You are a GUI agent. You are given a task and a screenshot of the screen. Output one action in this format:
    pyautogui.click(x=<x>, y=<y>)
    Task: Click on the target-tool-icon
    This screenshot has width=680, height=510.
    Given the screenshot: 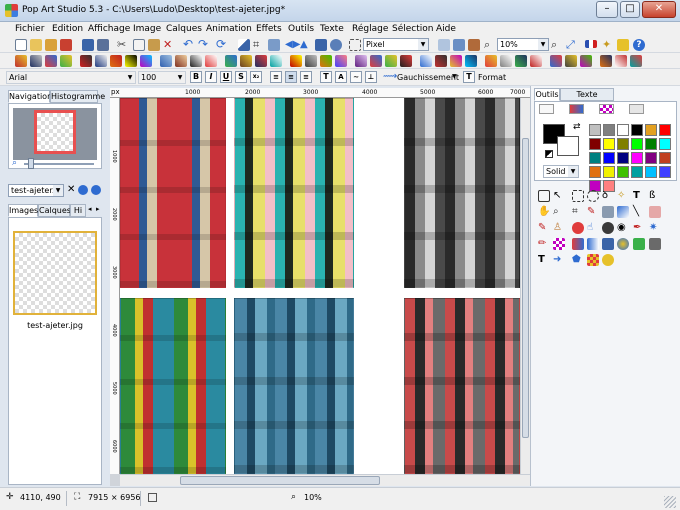 What is the action you would take?
    pyautogui.click(x=623, y=244)
    